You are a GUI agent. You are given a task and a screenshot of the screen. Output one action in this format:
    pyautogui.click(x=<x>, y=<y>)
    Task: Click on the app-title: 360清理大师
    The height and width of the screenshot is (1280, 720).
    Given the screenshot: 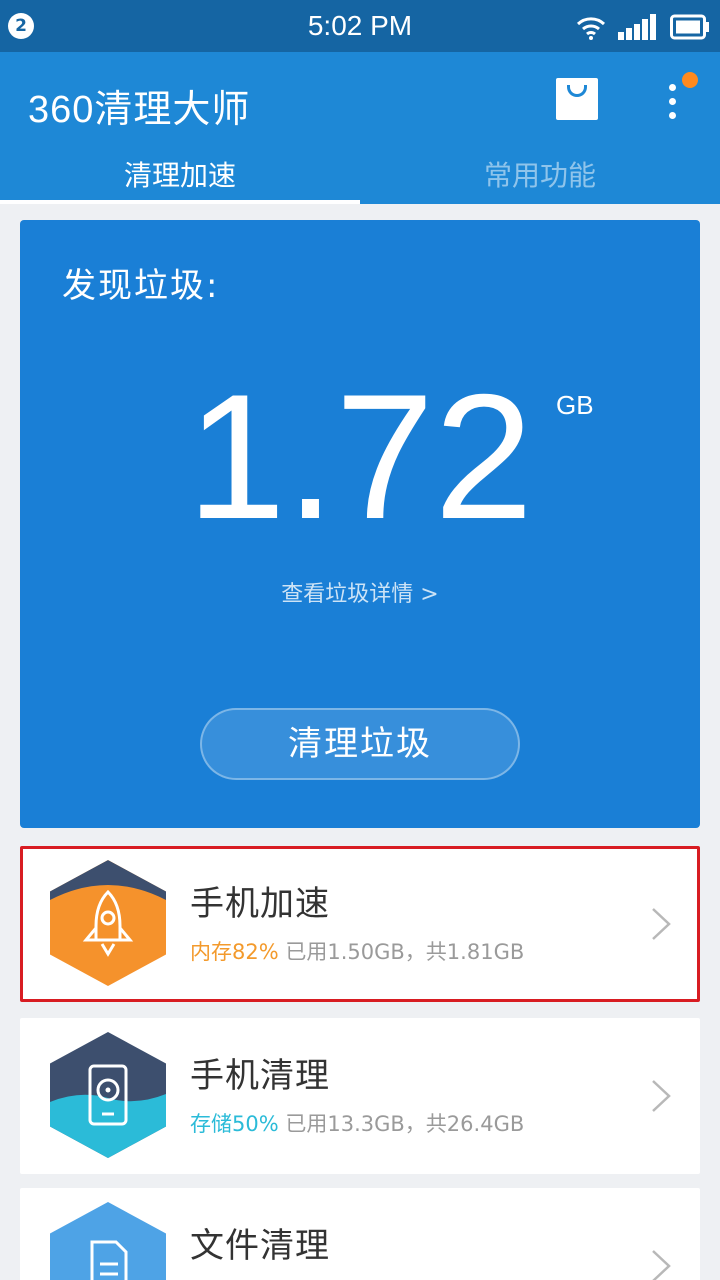 What is the action you would take?
    pyautogui.click(x=139, y=110)
    